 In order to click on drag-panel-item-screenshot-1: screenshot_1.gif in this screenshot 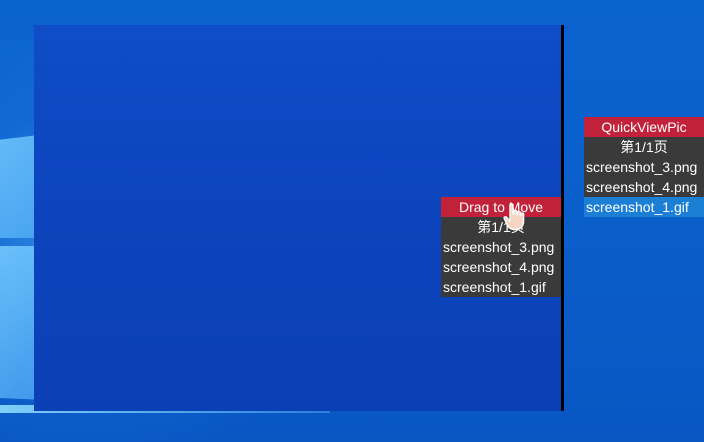, I will do `click(501, 287)`.